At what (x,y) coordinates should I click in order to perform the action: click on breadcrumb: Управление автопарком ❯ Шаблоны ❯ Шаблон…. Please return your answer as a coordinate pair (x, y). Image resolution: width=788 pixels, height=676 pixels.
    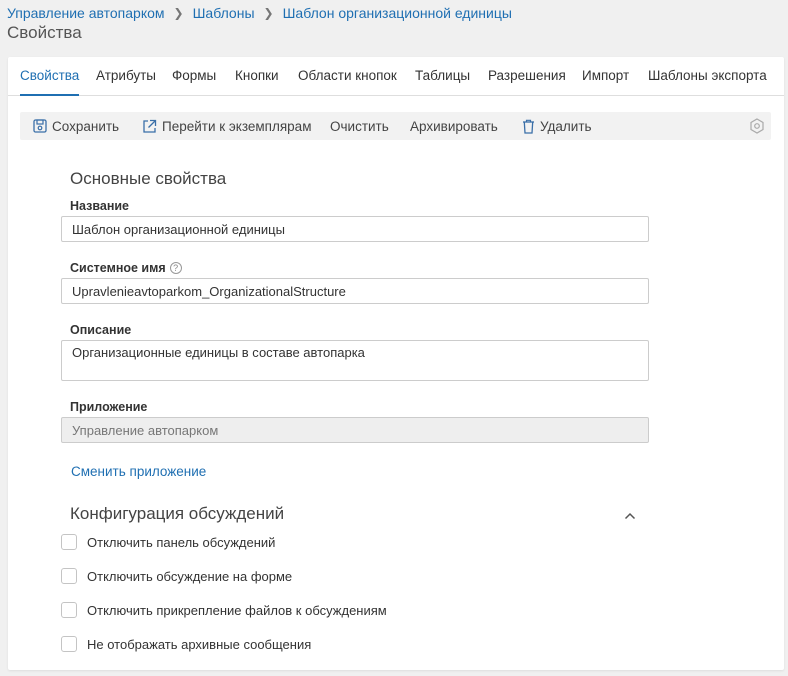
    Looking at the image, I should click on (259, 13).